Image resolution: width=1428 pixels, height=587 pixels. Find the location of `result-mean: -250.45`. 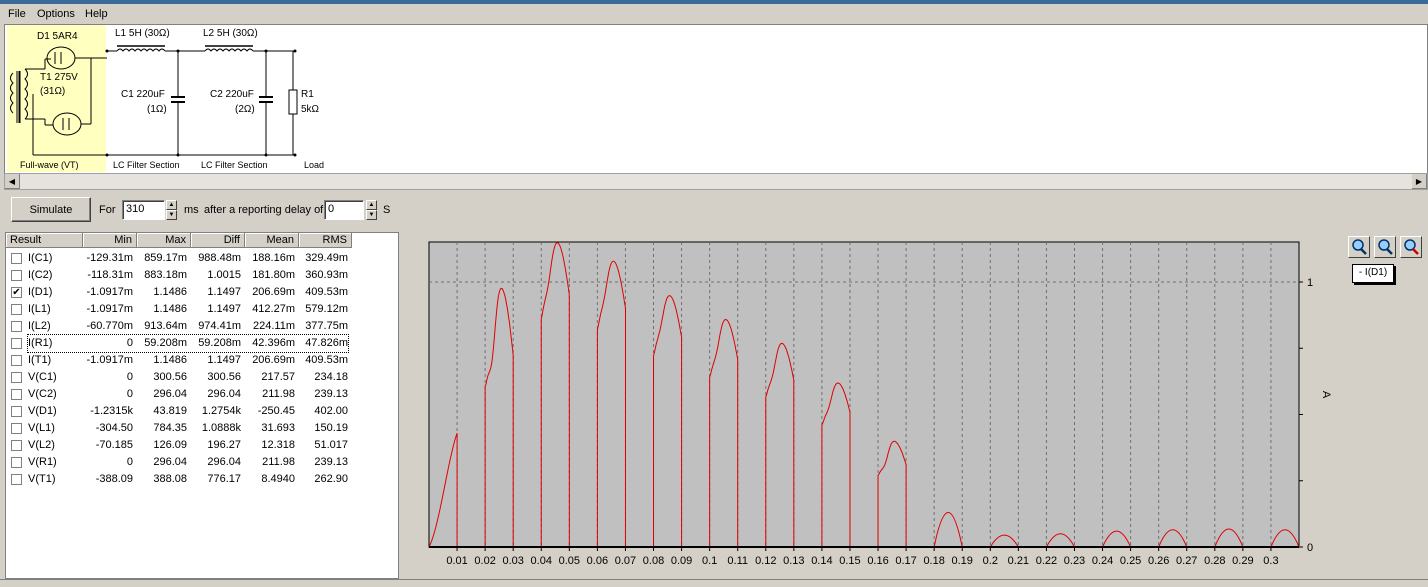

result-mean: -250.45 is located at coordinates (276, 411).